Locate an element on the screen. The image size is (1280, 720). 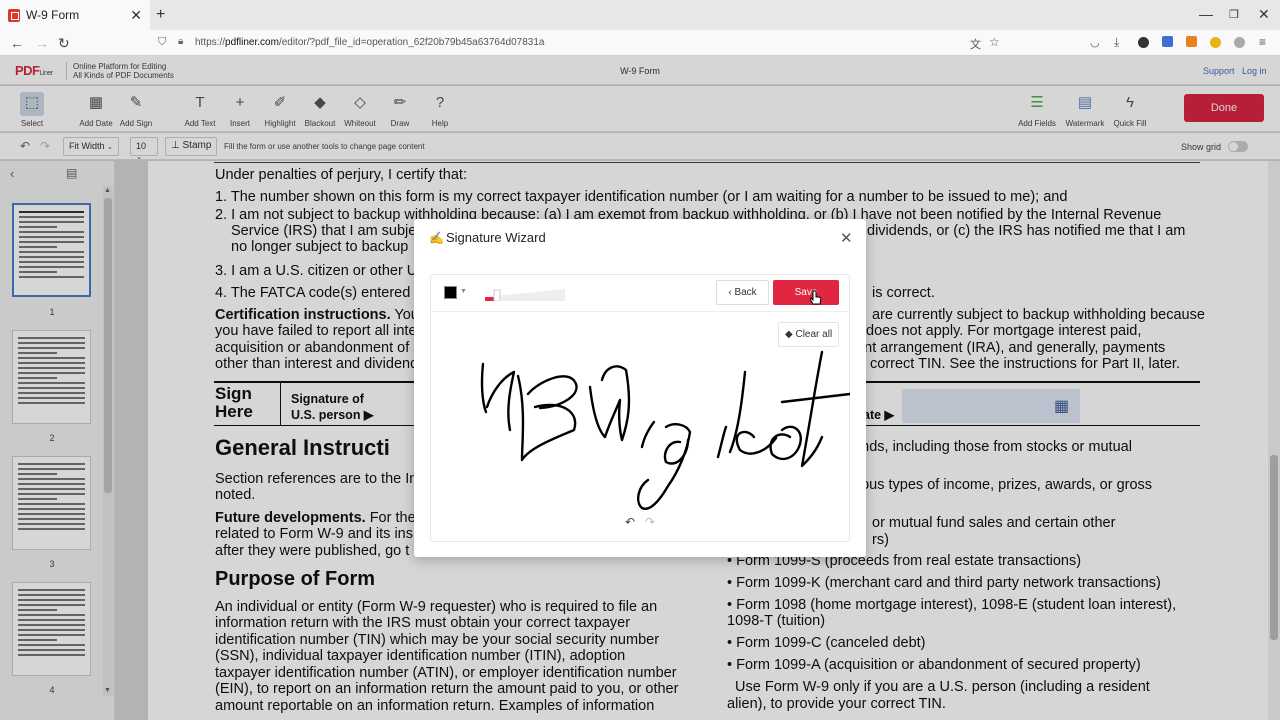
download-icon: ⤓ is located at coordinates (1116, 42).